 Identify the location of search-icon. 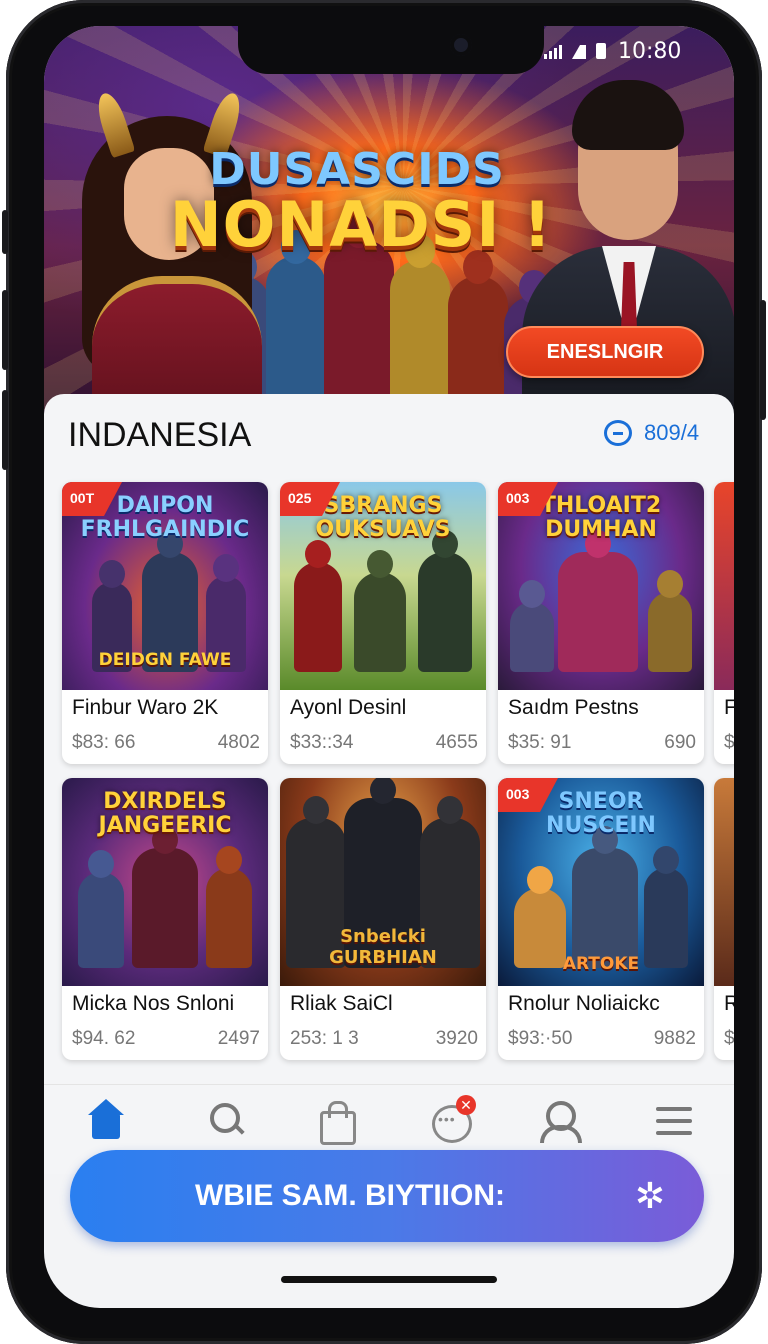
(226, 1121).